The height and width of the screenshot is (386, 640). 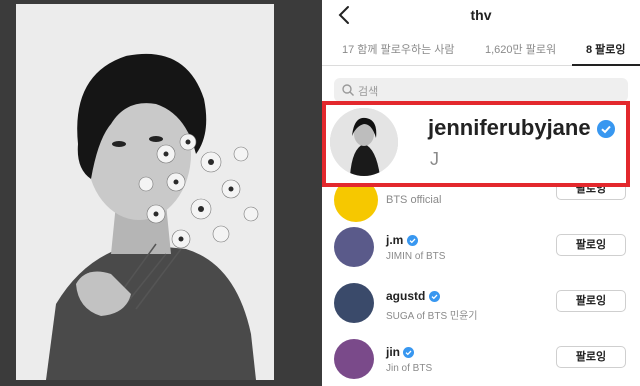 I want to click on full-name: BTS official, so click(x=414, y=200).